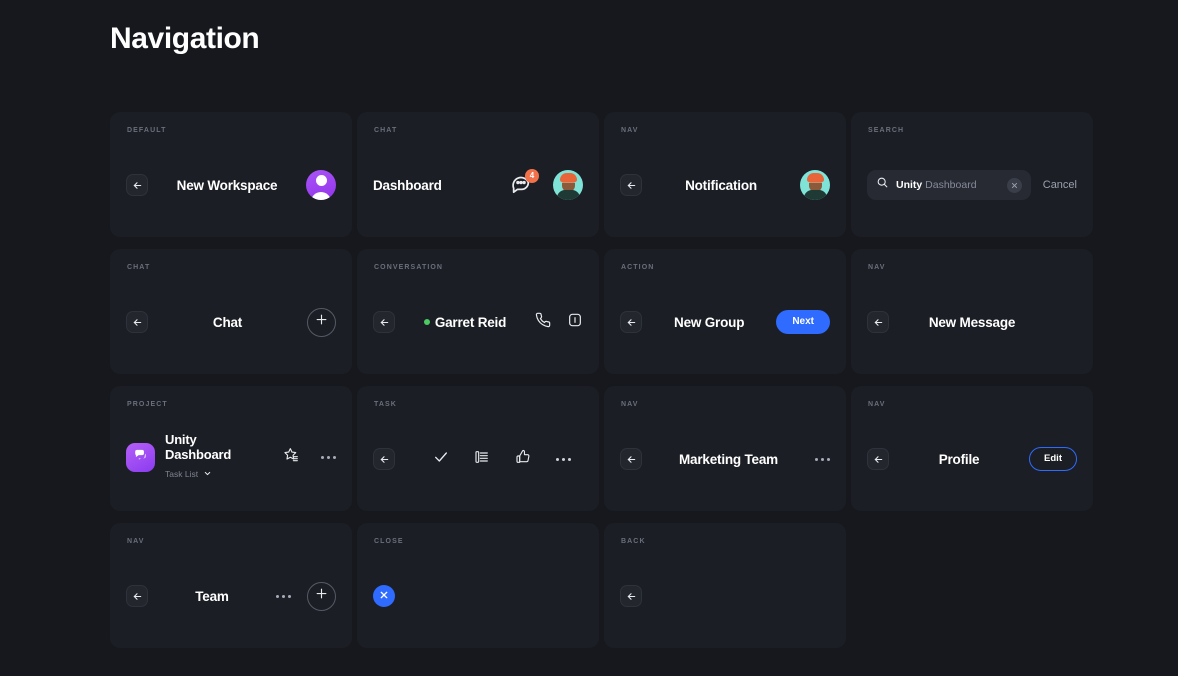  What do you see at coordinates (478, 322) in the screenshot?
I see `navbar-conversation: Garret Reid` at bounding box center [478, 322].